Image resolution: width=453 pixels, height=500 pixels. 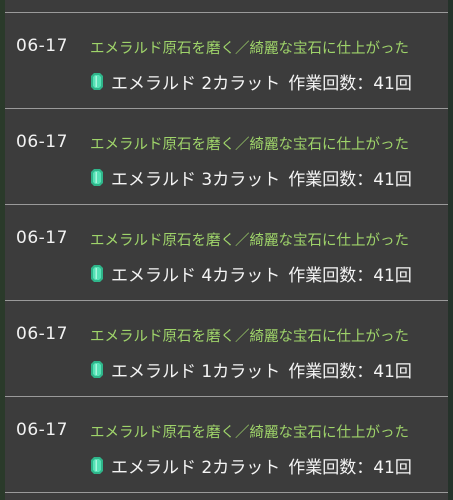 I want to click on right-background-strip, so click(x=450, y=250).